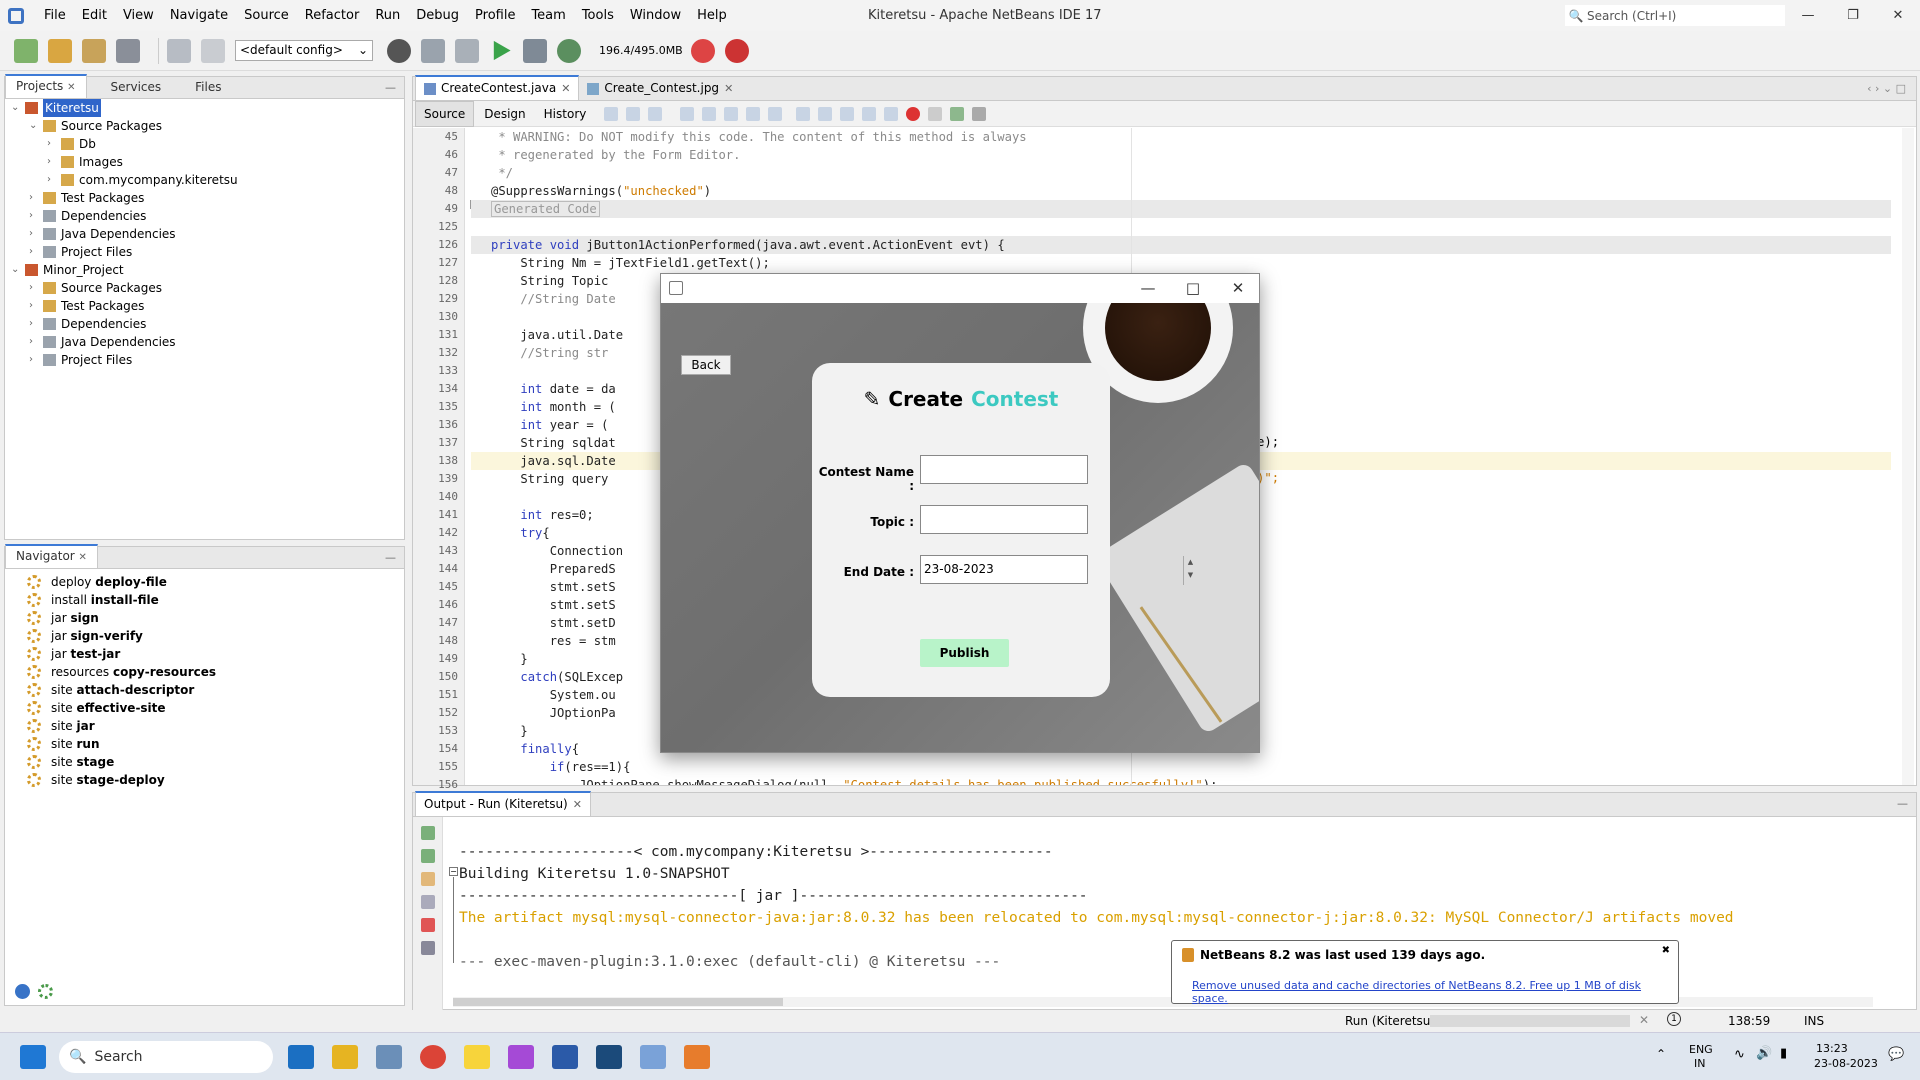  Describe the element at coordinates (204, 270) in the screenshot. I see `tree-node: ⌄ Minor_Project` at that location.